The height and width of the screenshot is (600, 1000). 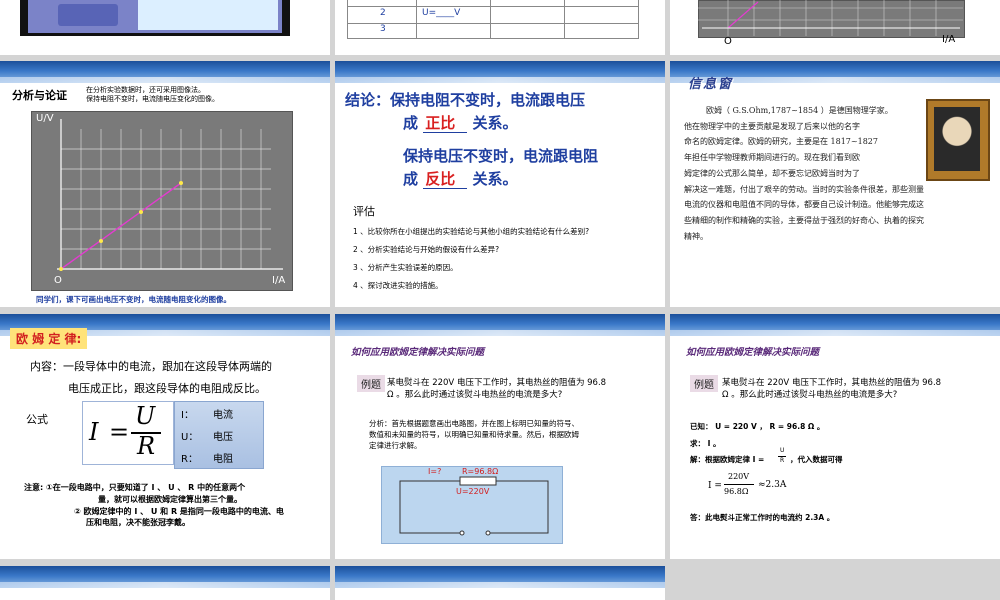 What do you see at coordinates (762, 517) in the screenshot?
I see `answer-line: 答：此电熨斗正常工作时的电流约 2.3A 。` at bounding box center [762, 517].